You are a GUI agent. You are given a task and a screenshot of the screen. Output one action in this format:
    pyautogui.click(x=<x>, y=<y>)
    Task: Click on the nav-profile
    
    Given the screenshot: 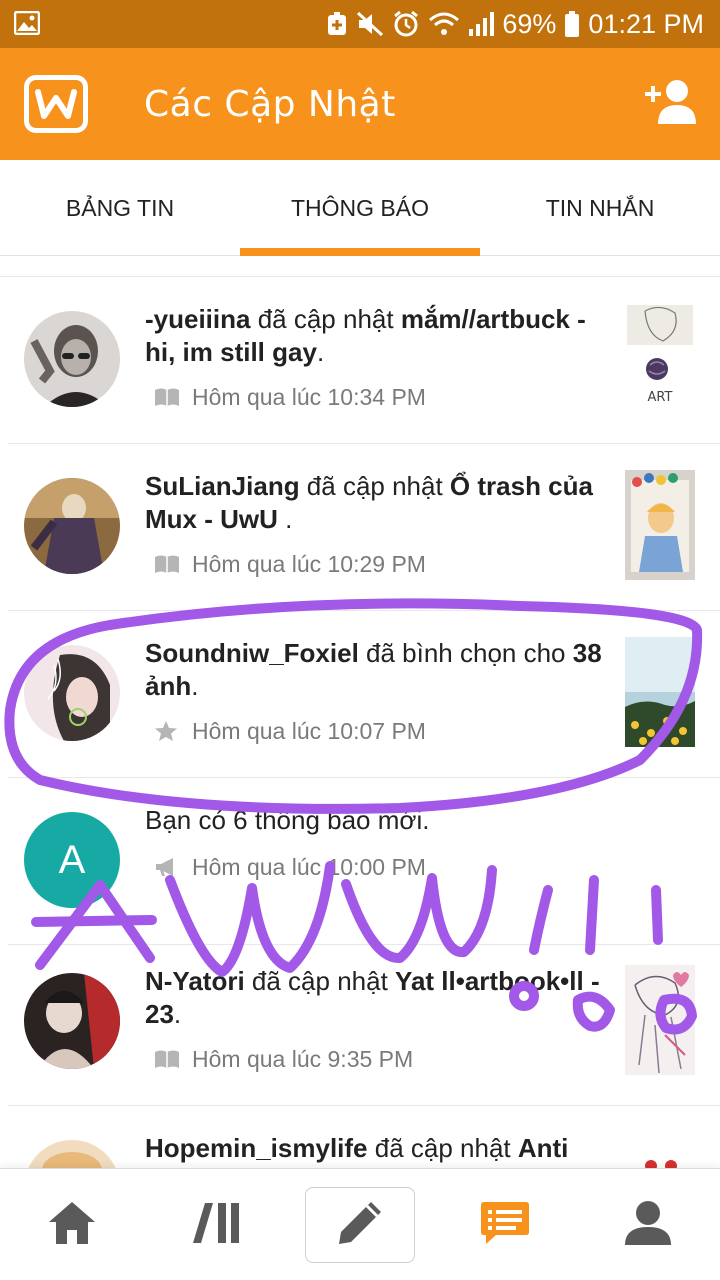 What is the action you would take?
    pyautogui.click(x=648, y=1224)
    